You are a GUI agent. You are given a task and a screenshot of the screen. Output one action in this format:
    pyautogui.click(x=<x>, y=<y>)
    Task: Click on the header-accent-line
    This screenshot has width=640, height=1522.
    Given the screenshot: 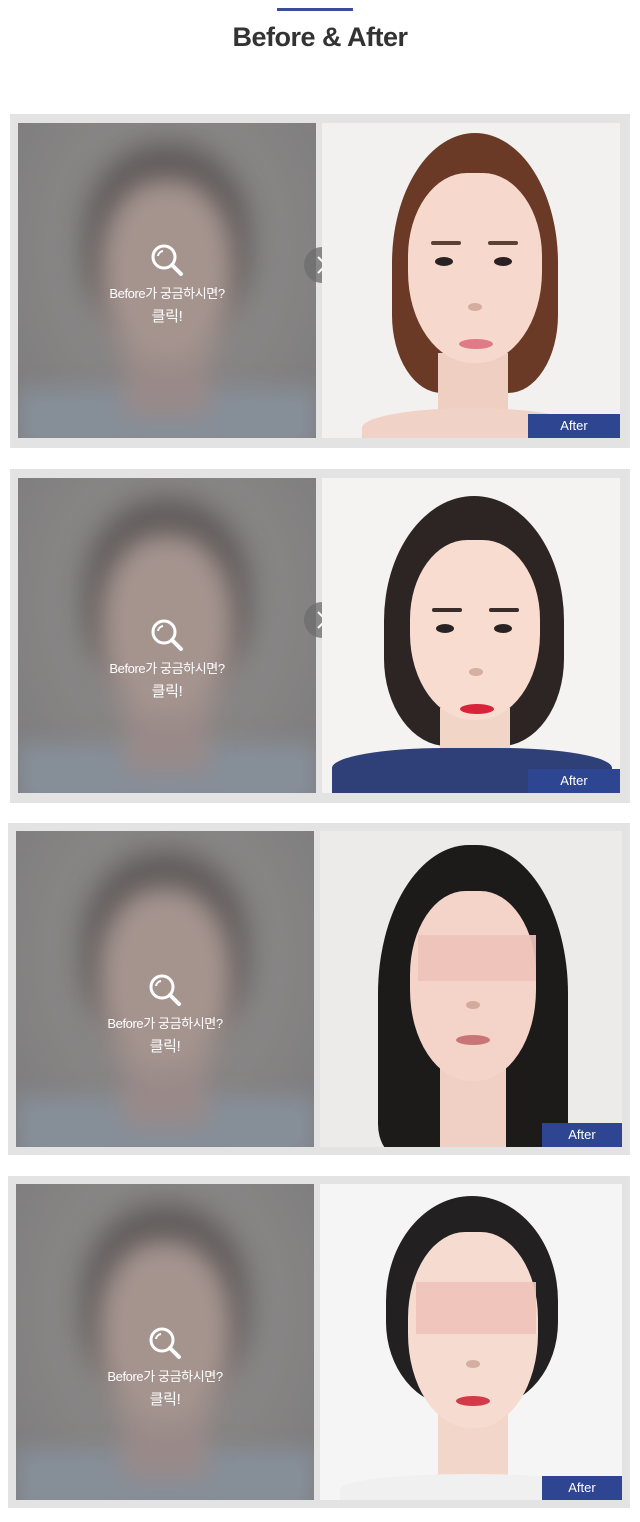 What is the action you would take?
    pyautogui.click(x=315, y=9)
    